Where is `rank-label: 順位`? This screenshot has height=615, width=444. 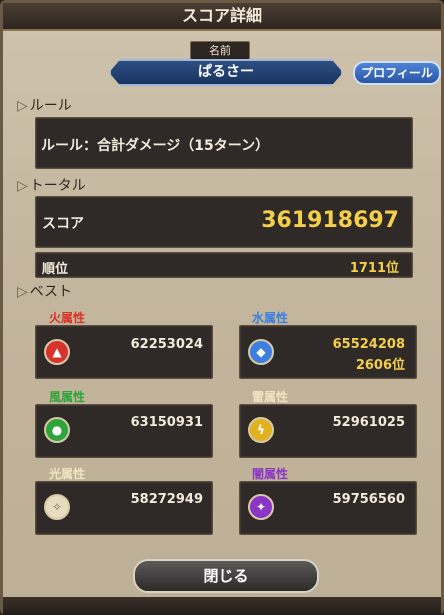
rank-label: 順位 is located at coordinates (55, 269).